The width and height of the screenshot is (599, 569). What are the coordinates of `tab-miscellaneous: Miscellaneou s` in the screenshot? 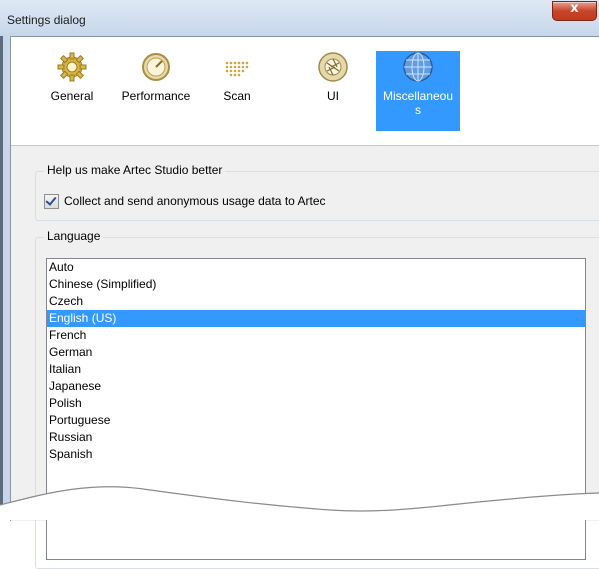 It's located at (418, 91).